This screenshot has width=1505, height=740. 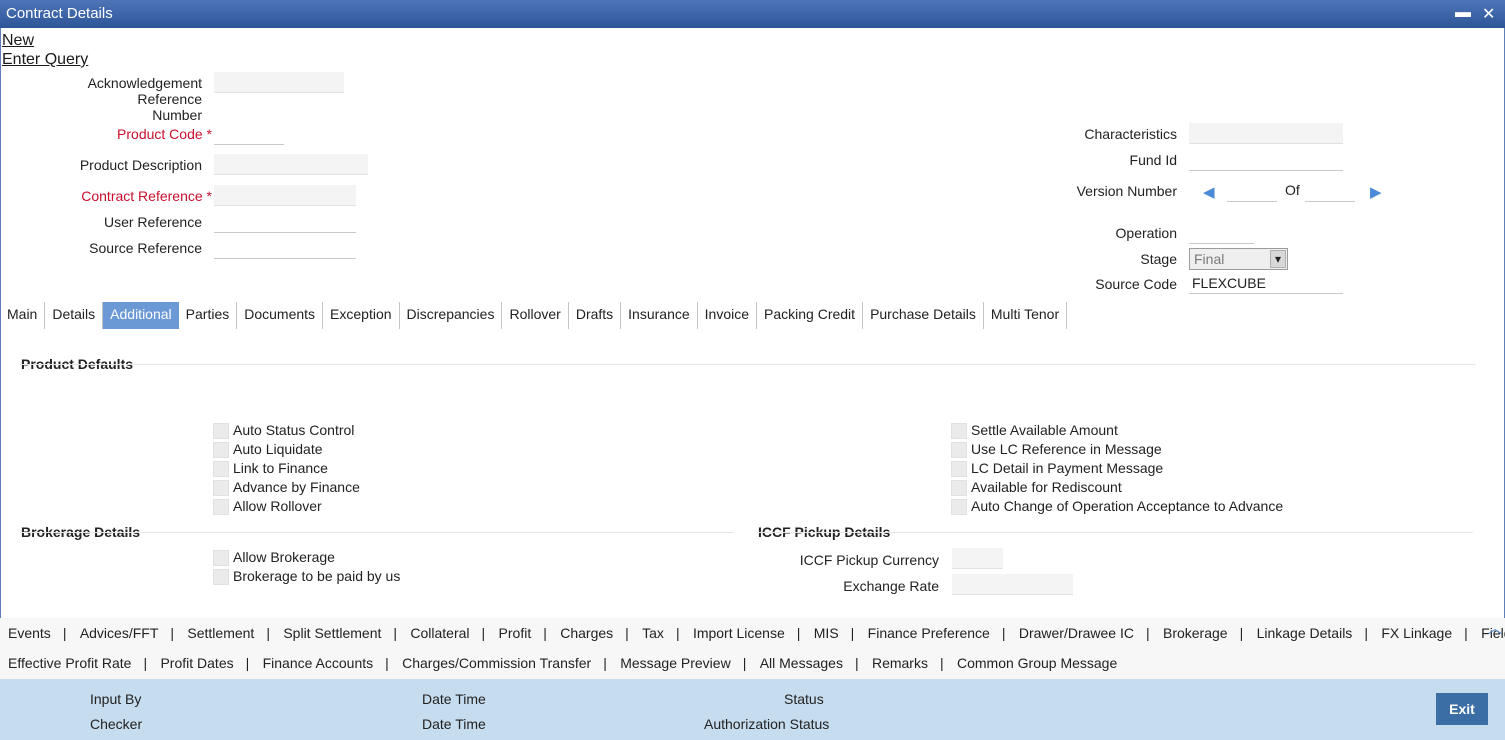 I want to click on bottom-link-split-settlement: Split Settlement, so click(x=332, y=633).